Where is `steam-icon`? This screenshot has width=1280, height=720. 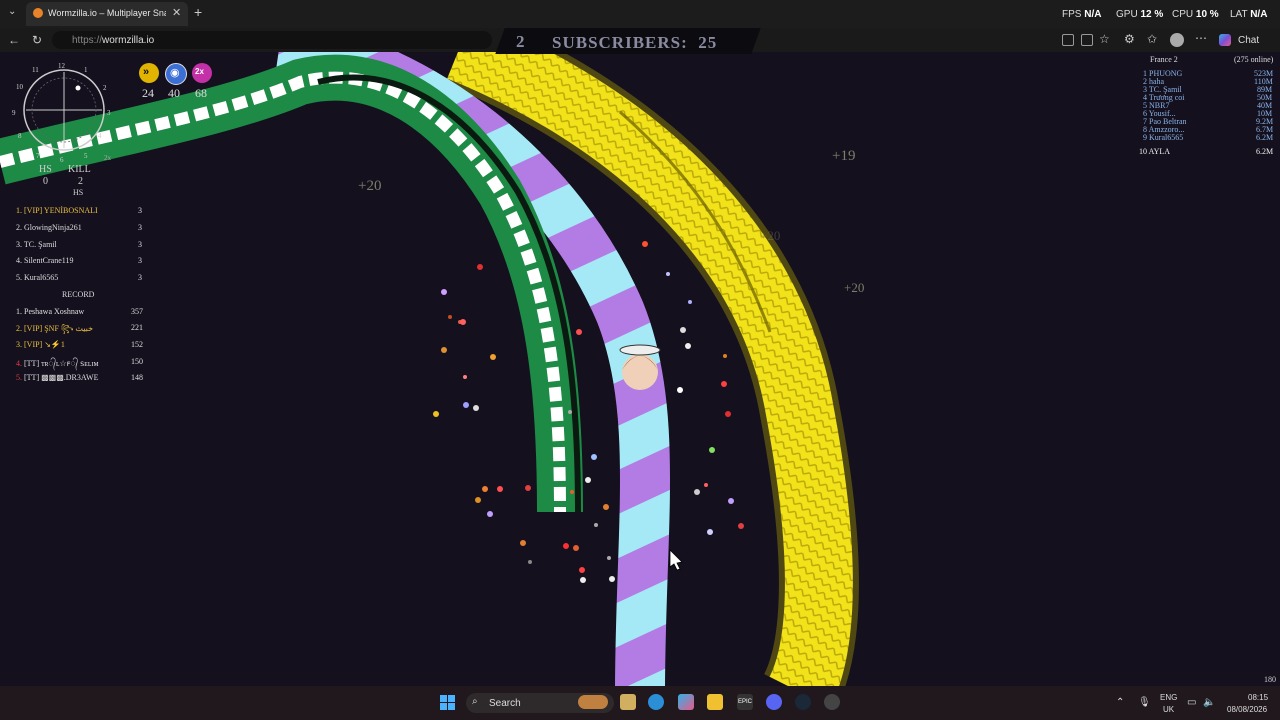
steam-icon is located at coordinates (803, 702).